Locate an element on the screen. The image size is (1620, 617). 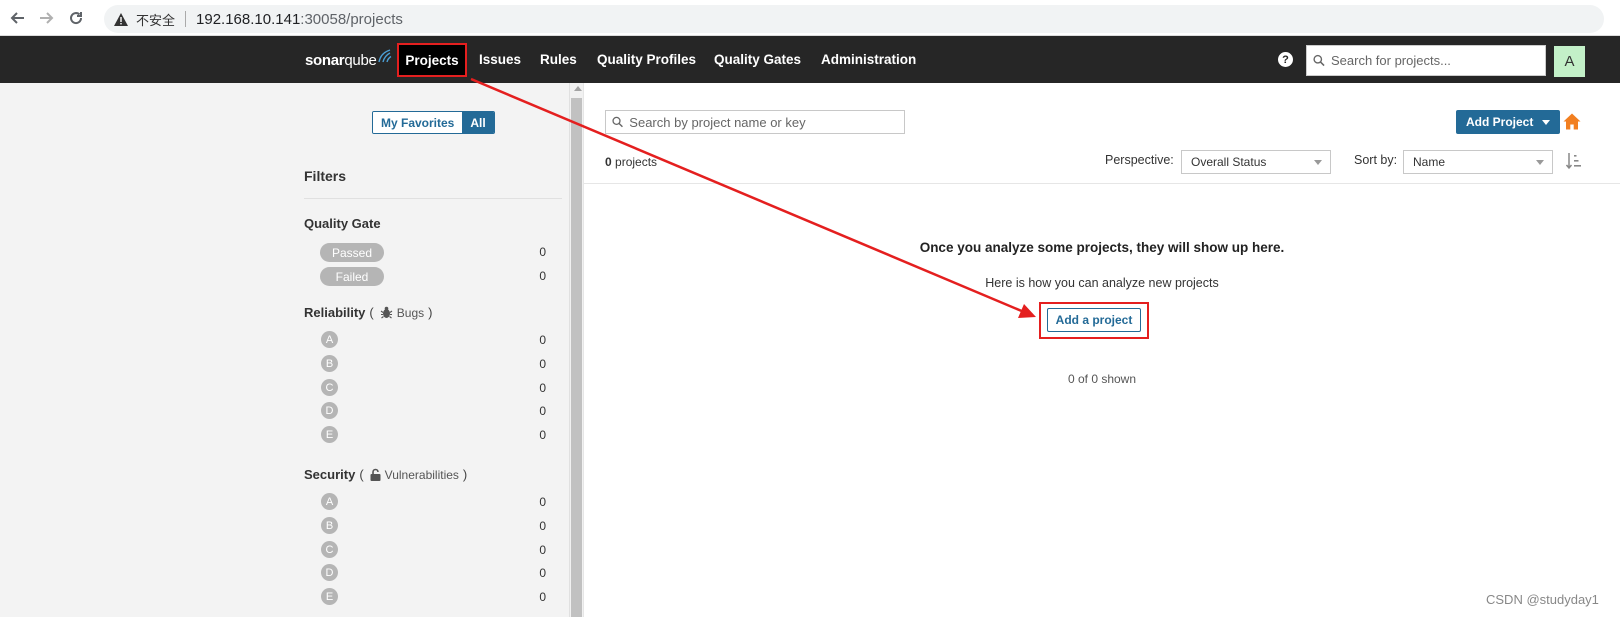
sort-by-select-value: Name is located at coordinates (1429, 162).